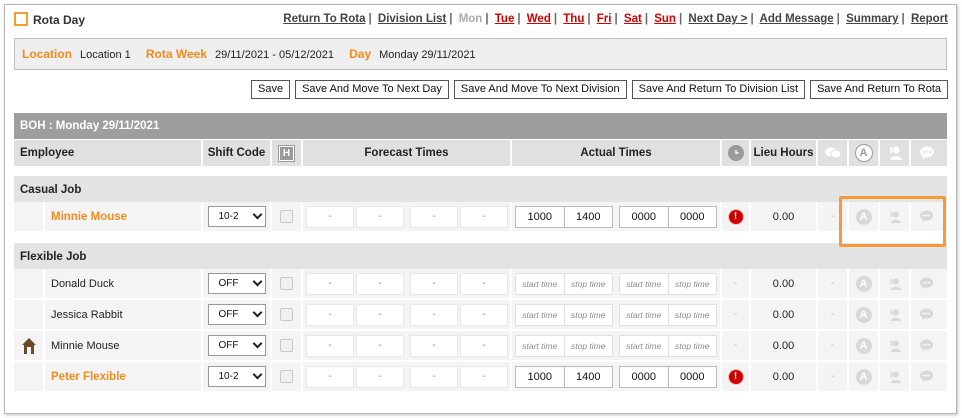  Describe the element at coordinates (717, 19) in the screenshot. I see `next-day-link: Next Day >` at that location.